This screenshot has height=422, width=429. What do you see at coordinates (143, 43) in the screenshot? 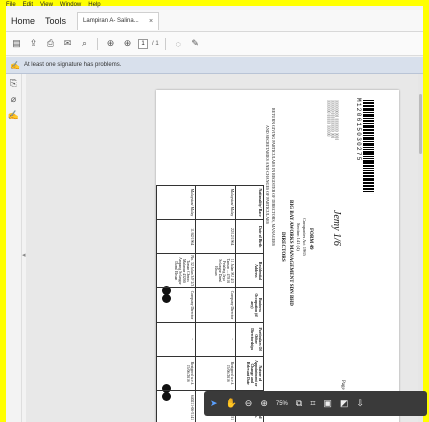
I see `page-number-input: 1` at bounding box center [143, 43].